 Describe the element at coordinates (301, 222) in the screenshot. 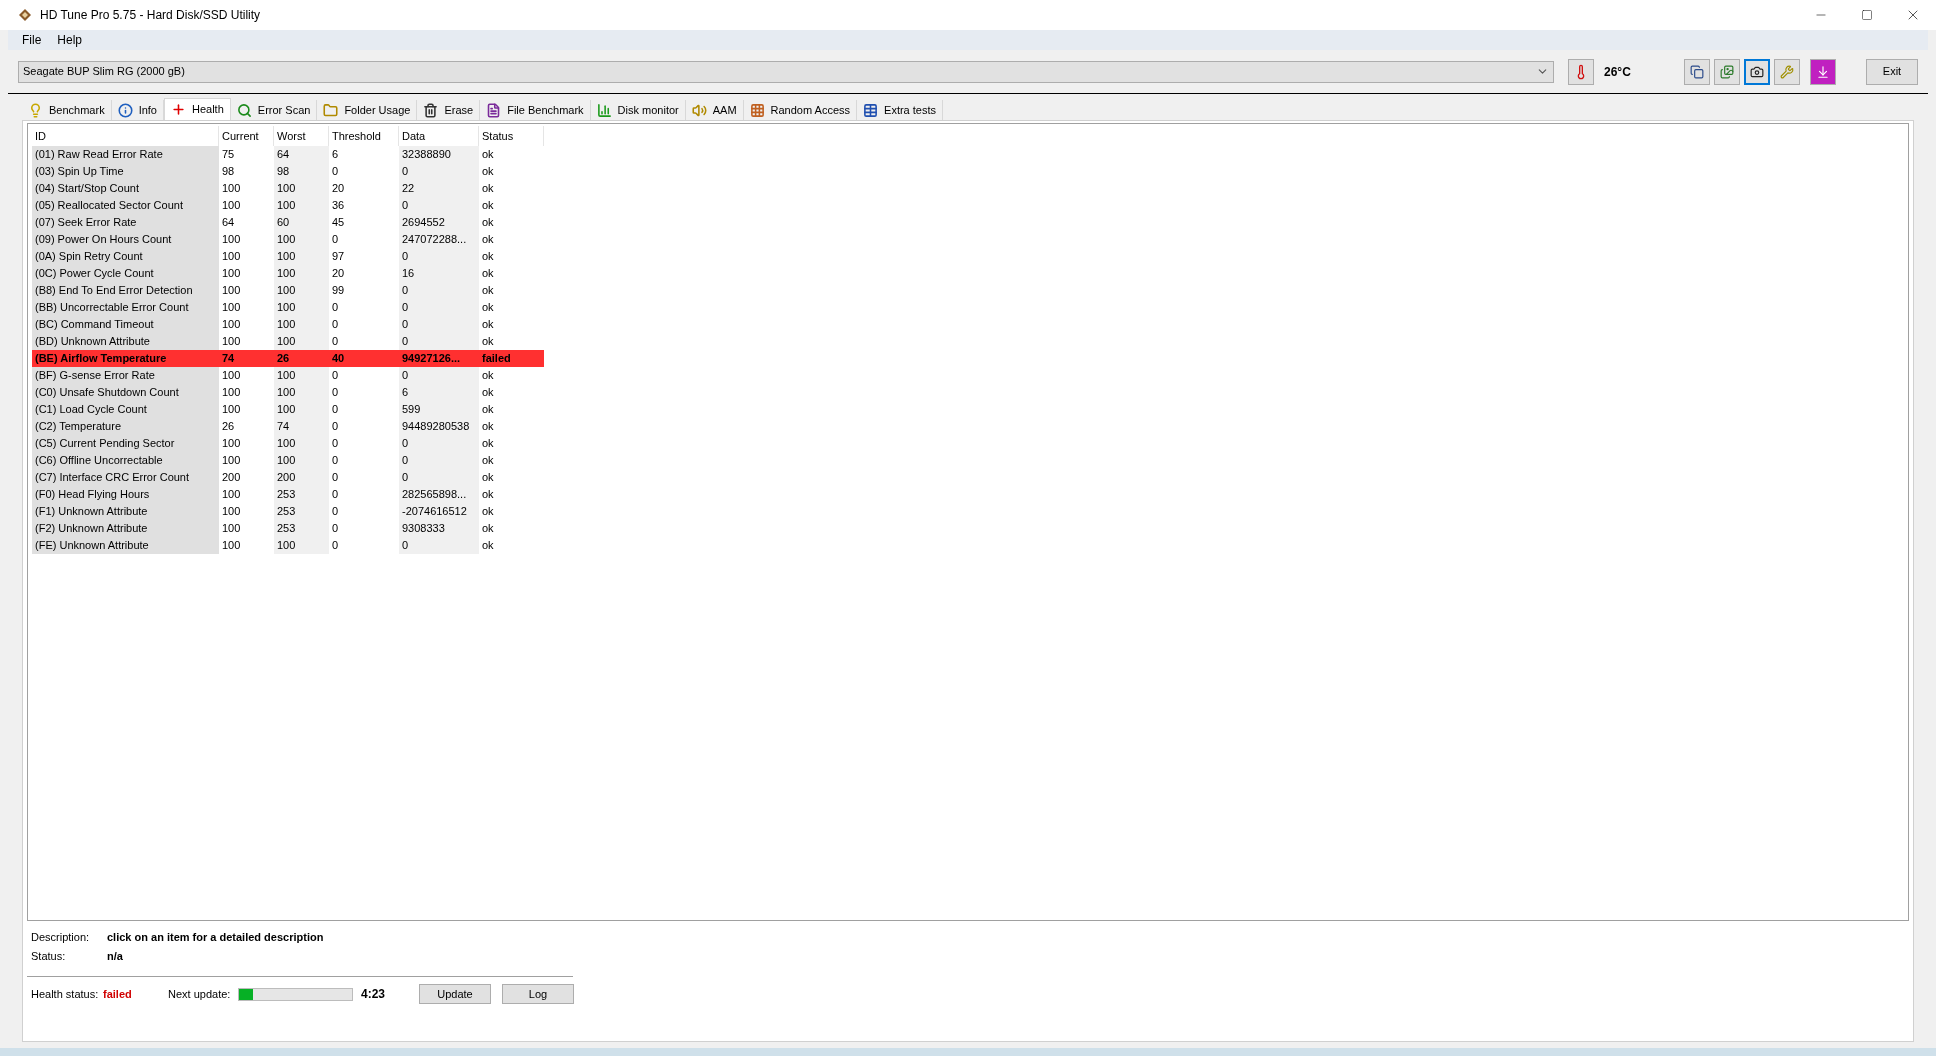

I see `table-cell: 60` at that location.